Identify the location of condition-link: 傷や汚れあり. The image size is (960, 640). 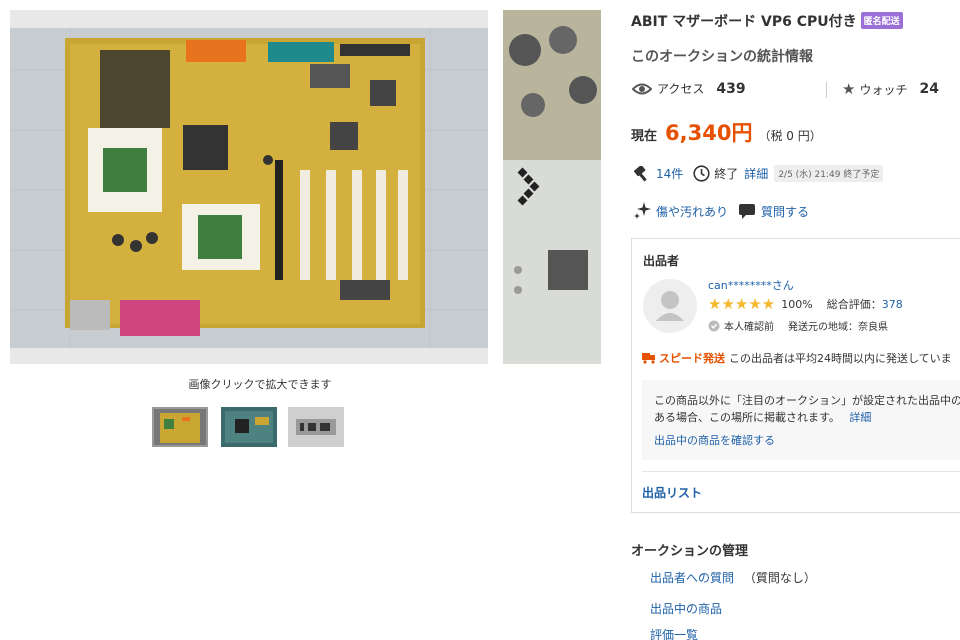
(692, 211).